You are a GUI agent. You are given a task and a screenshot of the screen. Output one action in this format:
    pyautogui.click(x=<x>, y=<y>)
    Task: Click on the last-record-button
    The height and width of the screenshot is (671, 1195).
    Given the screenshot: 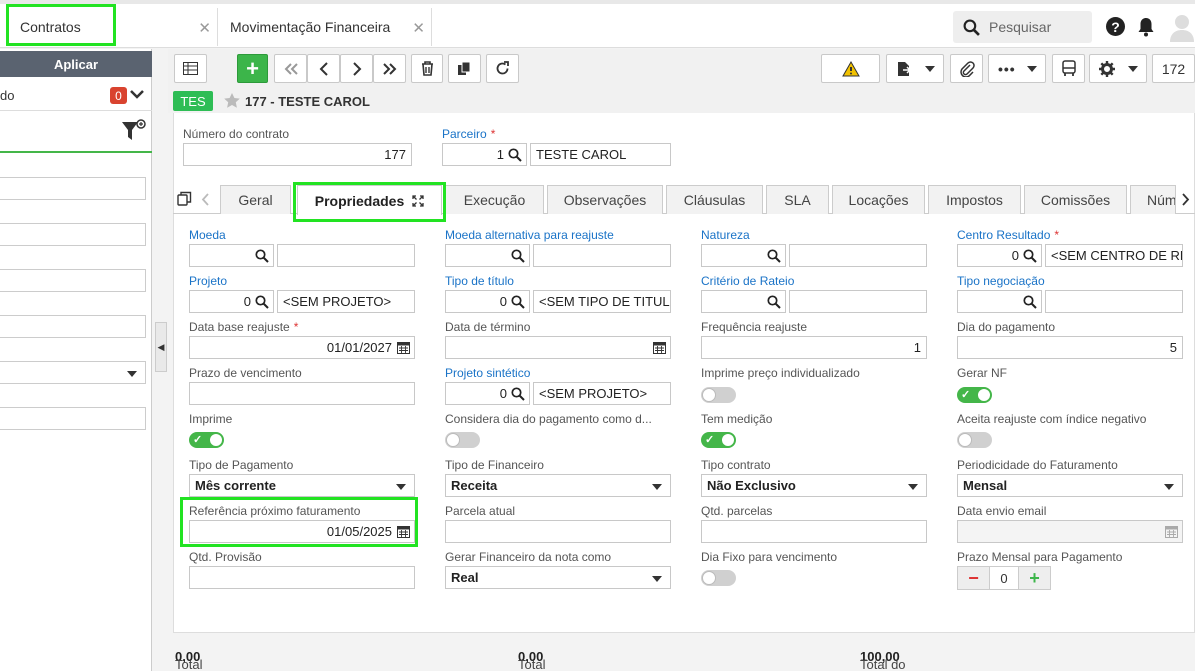 What is the action you would take?
    pyautogui.click(x=389, y=68)
    